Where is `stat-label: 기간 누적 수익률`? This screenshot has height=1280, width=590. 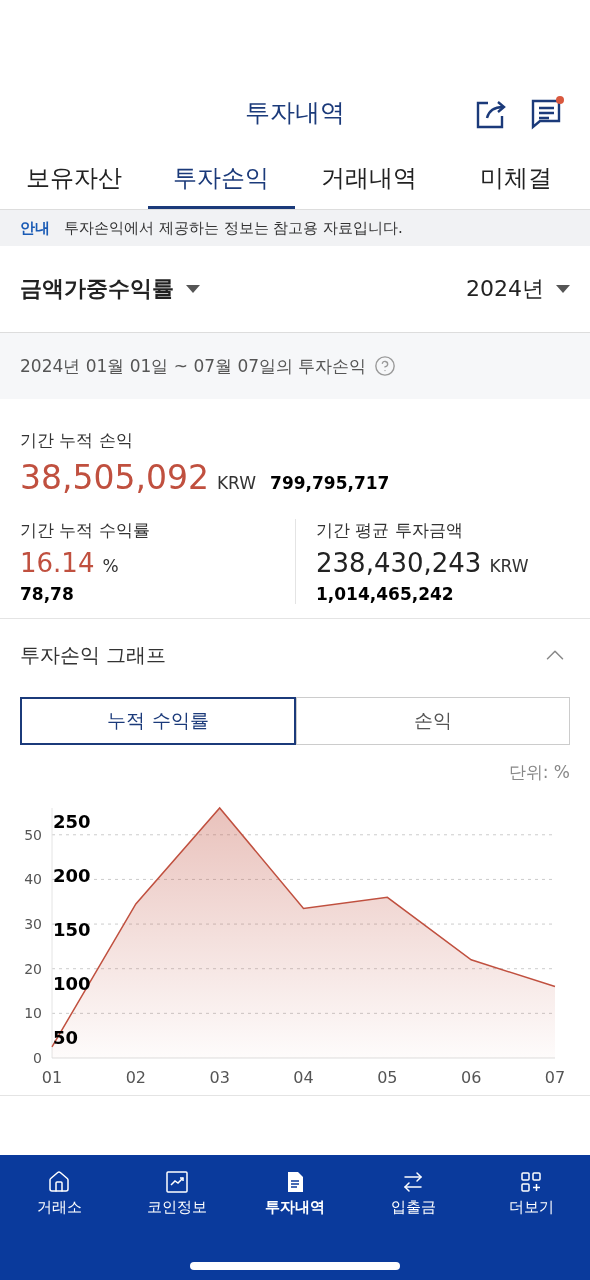
stat-label: 기간 누적 수익률 is located at coordinates (85, 530).